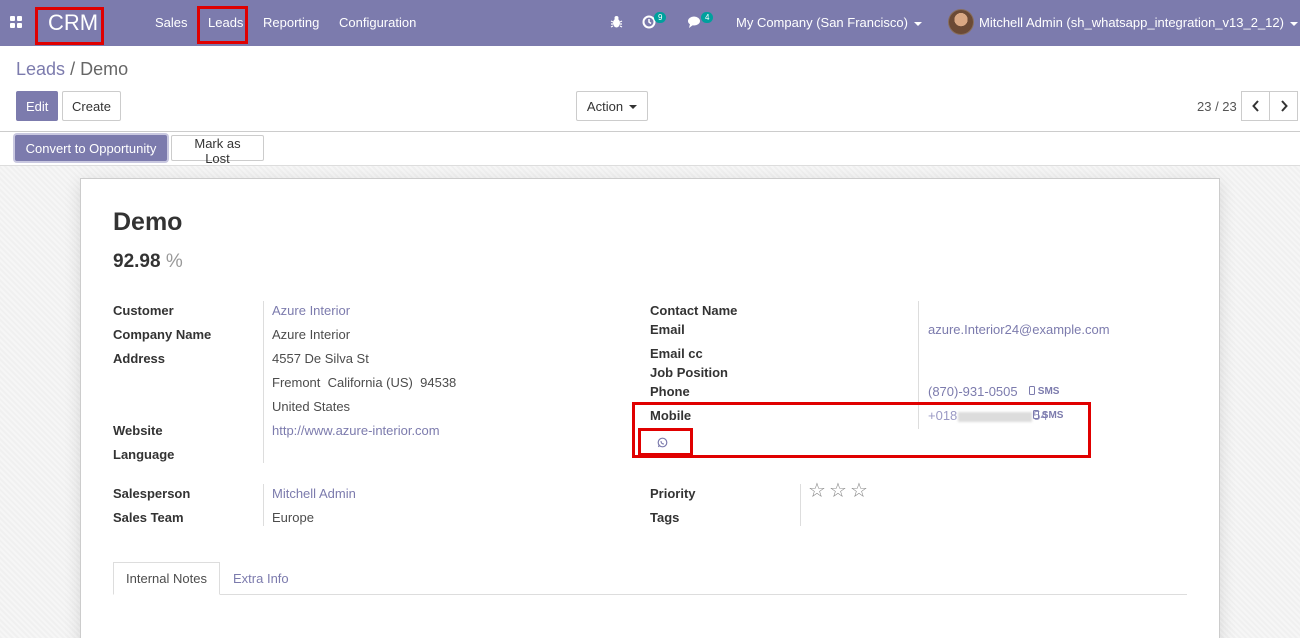 The image size is (1300, 638). What do you see at coordinates (377, 22) in the screenshot?
I see `menu-configuration: Configuration` at bounding box center [377, 22].